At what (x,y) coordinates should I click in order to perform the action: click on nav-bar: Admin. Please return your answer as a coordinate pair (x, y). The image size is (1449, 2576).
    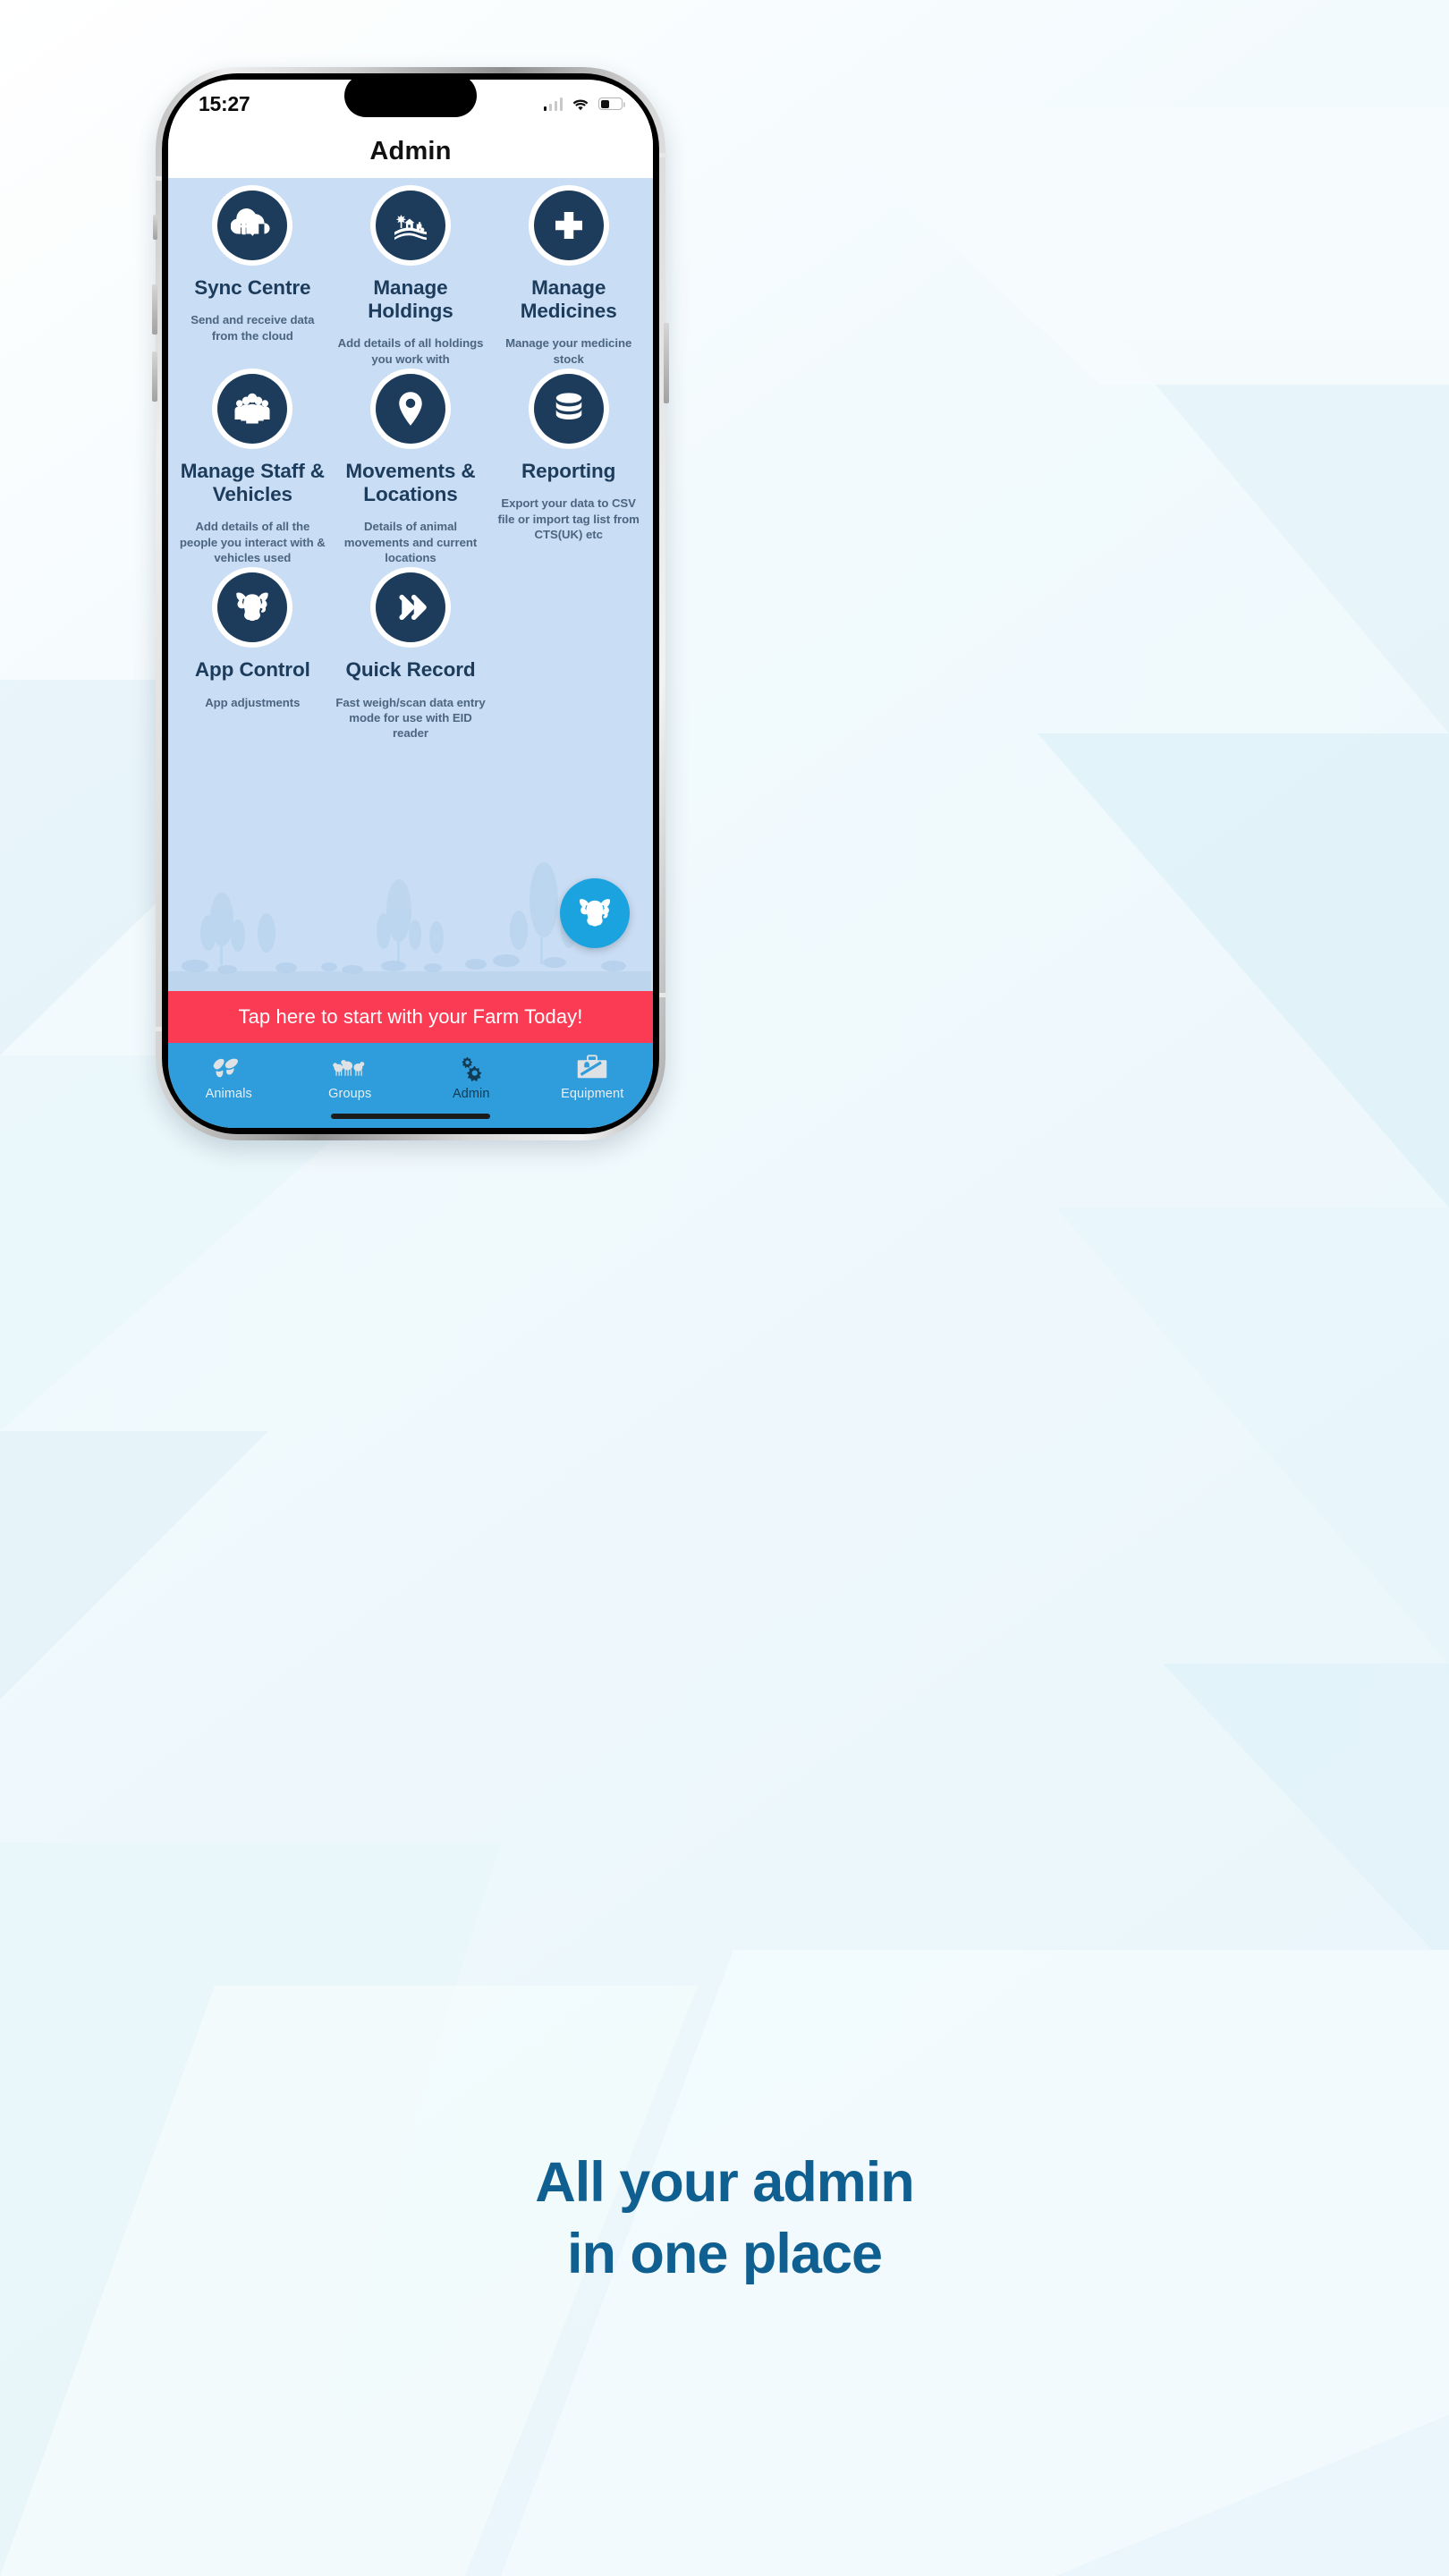
    Looking at the image, I should click on (410, 151).